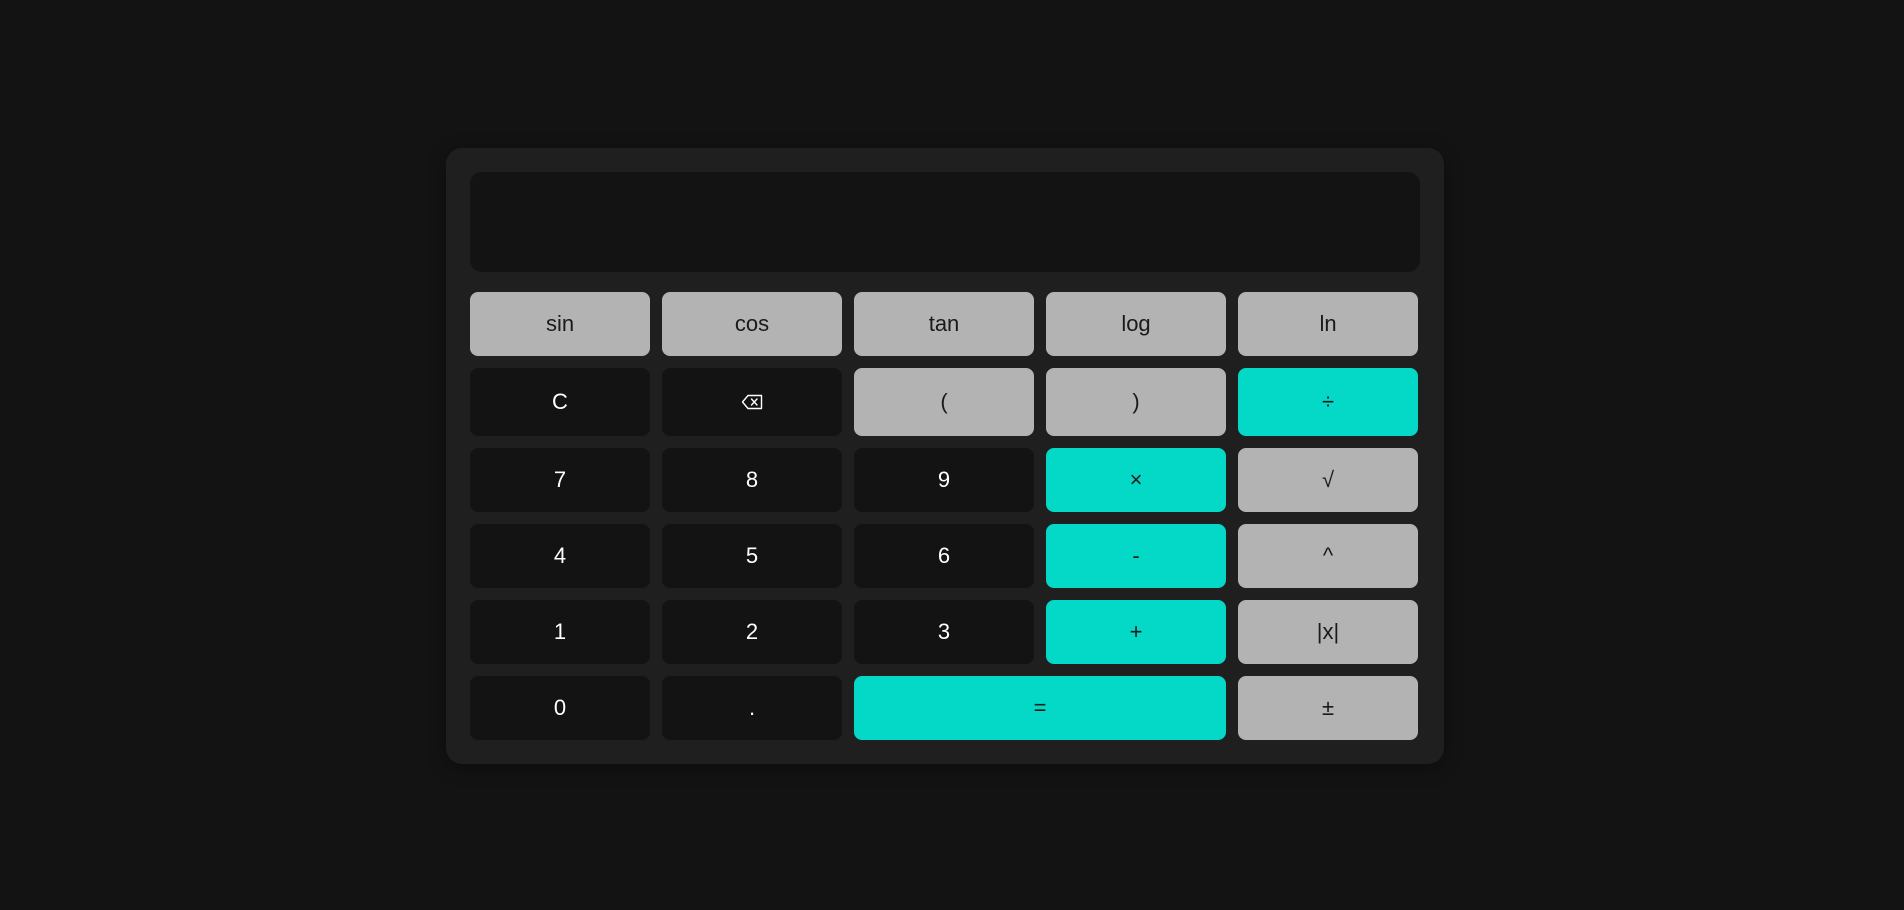 Image resolution: width=1904 pixels, height=910 pixels. Describe the element at coordinates (944, 632) in the screenshot. I see `digit-3-button: 3` at that location.